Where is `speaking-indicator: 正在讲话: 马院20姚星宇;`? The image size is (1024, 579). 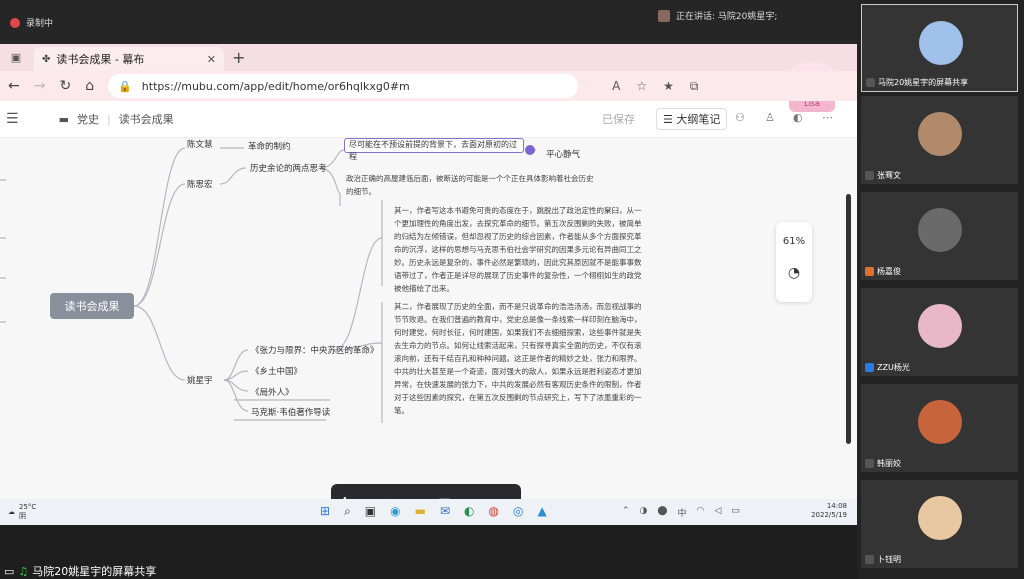
speaking-indicator: 正在讲话: 马院20姚星宇; is located at coordinates (717, 15).